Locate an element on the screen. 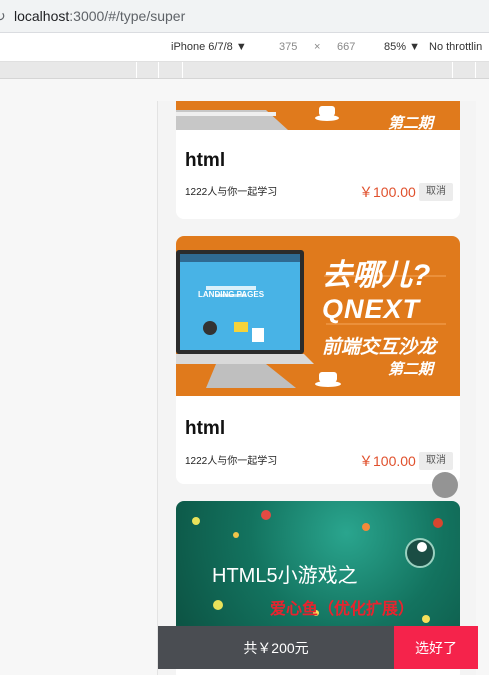 The width and height of the screenshot is (489, 675). floating-handle is located at coordinates (445, 485).